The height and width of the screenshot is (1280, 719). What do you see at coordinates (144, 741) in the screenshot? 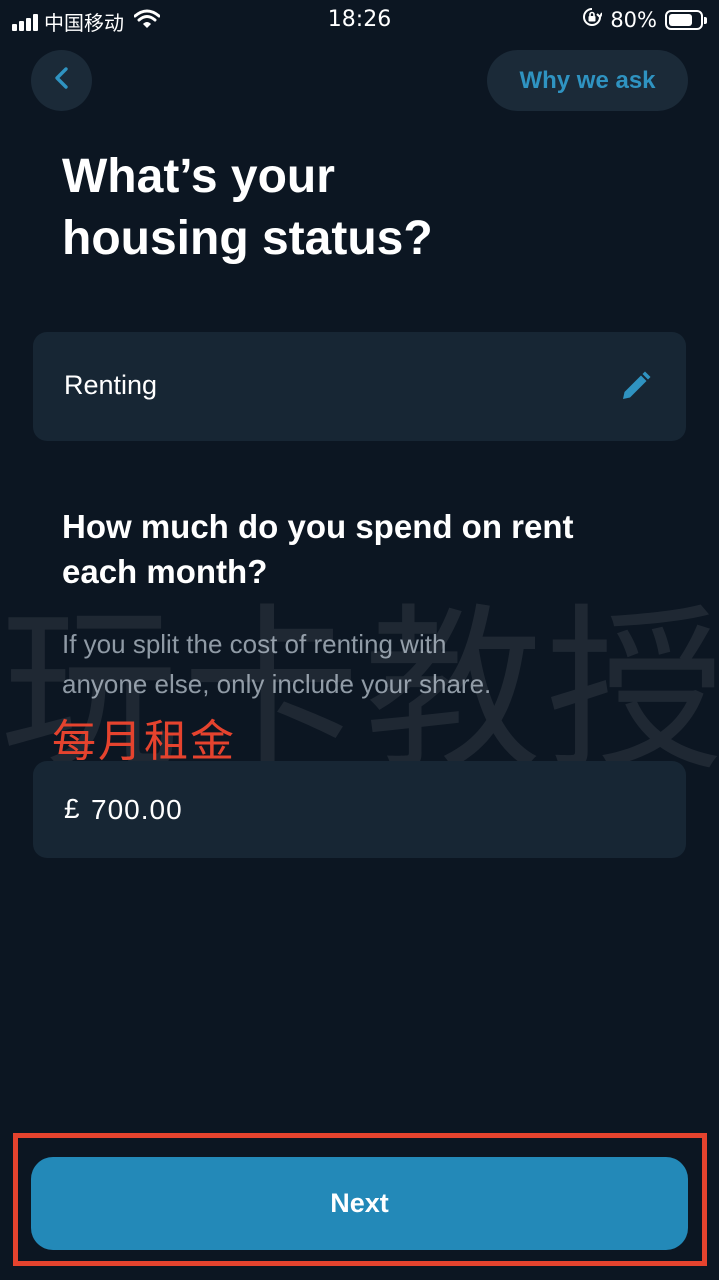
I see `annotation-label: 每月租金` at bounding box center [144, 741].